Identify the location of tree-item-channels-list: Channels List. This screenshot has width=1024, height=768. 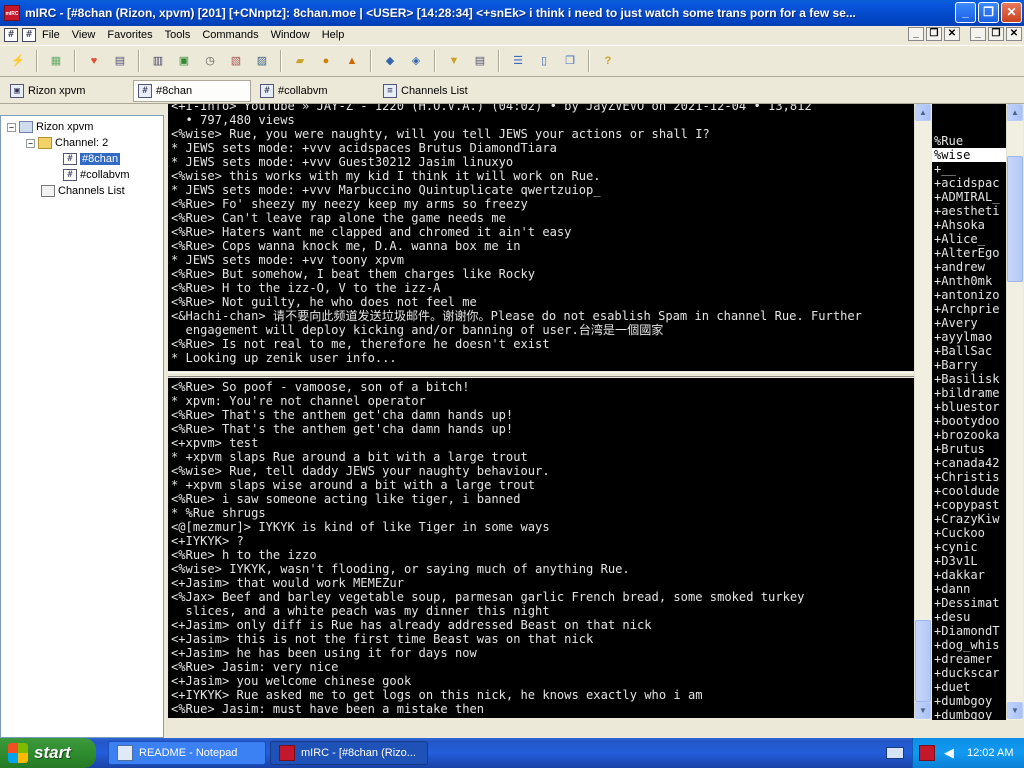
(83, 191).